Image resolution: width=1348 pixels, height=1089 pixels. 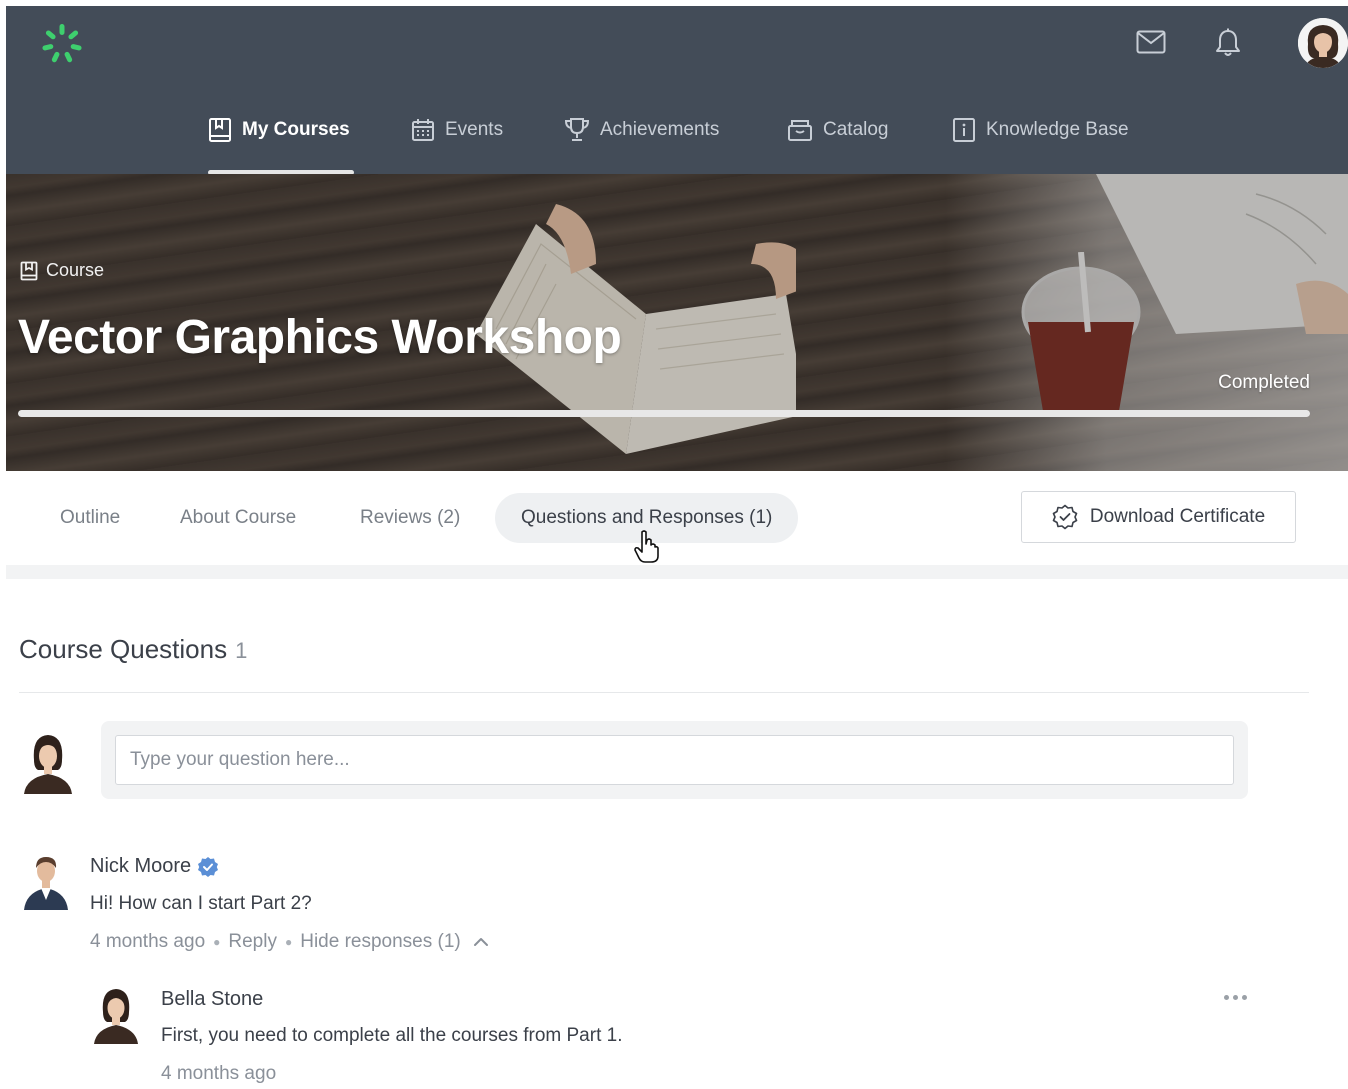 I want to click on certificate-badge-icon, so click(x=1065, y=517).